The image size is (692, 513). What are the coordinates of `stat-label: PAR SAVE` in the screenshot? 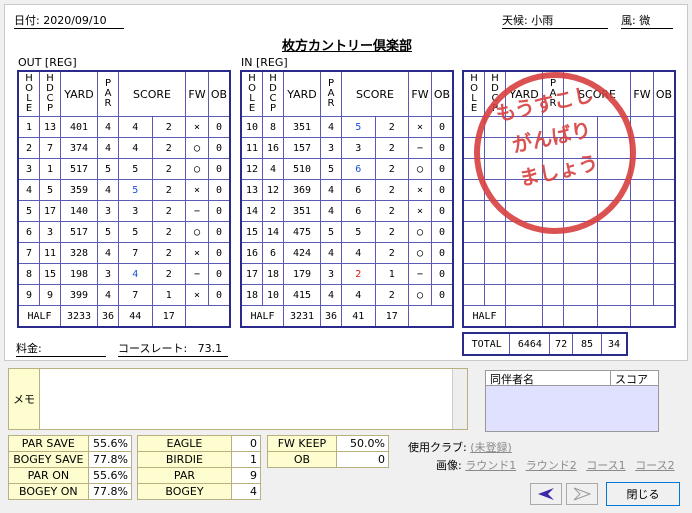 It's located at (48, 443).